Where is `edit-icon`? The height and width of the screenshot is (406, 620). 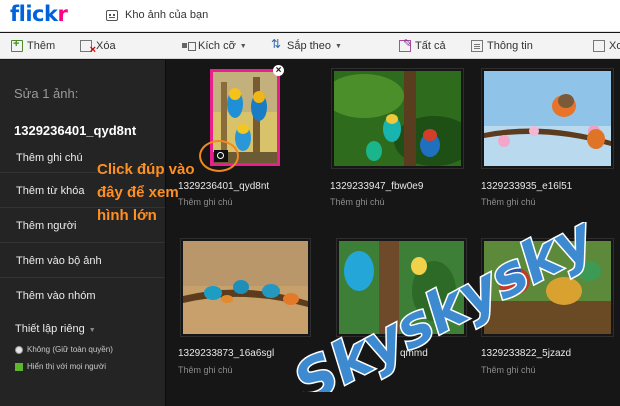
edit-icon is located at coordinates (405, 44).